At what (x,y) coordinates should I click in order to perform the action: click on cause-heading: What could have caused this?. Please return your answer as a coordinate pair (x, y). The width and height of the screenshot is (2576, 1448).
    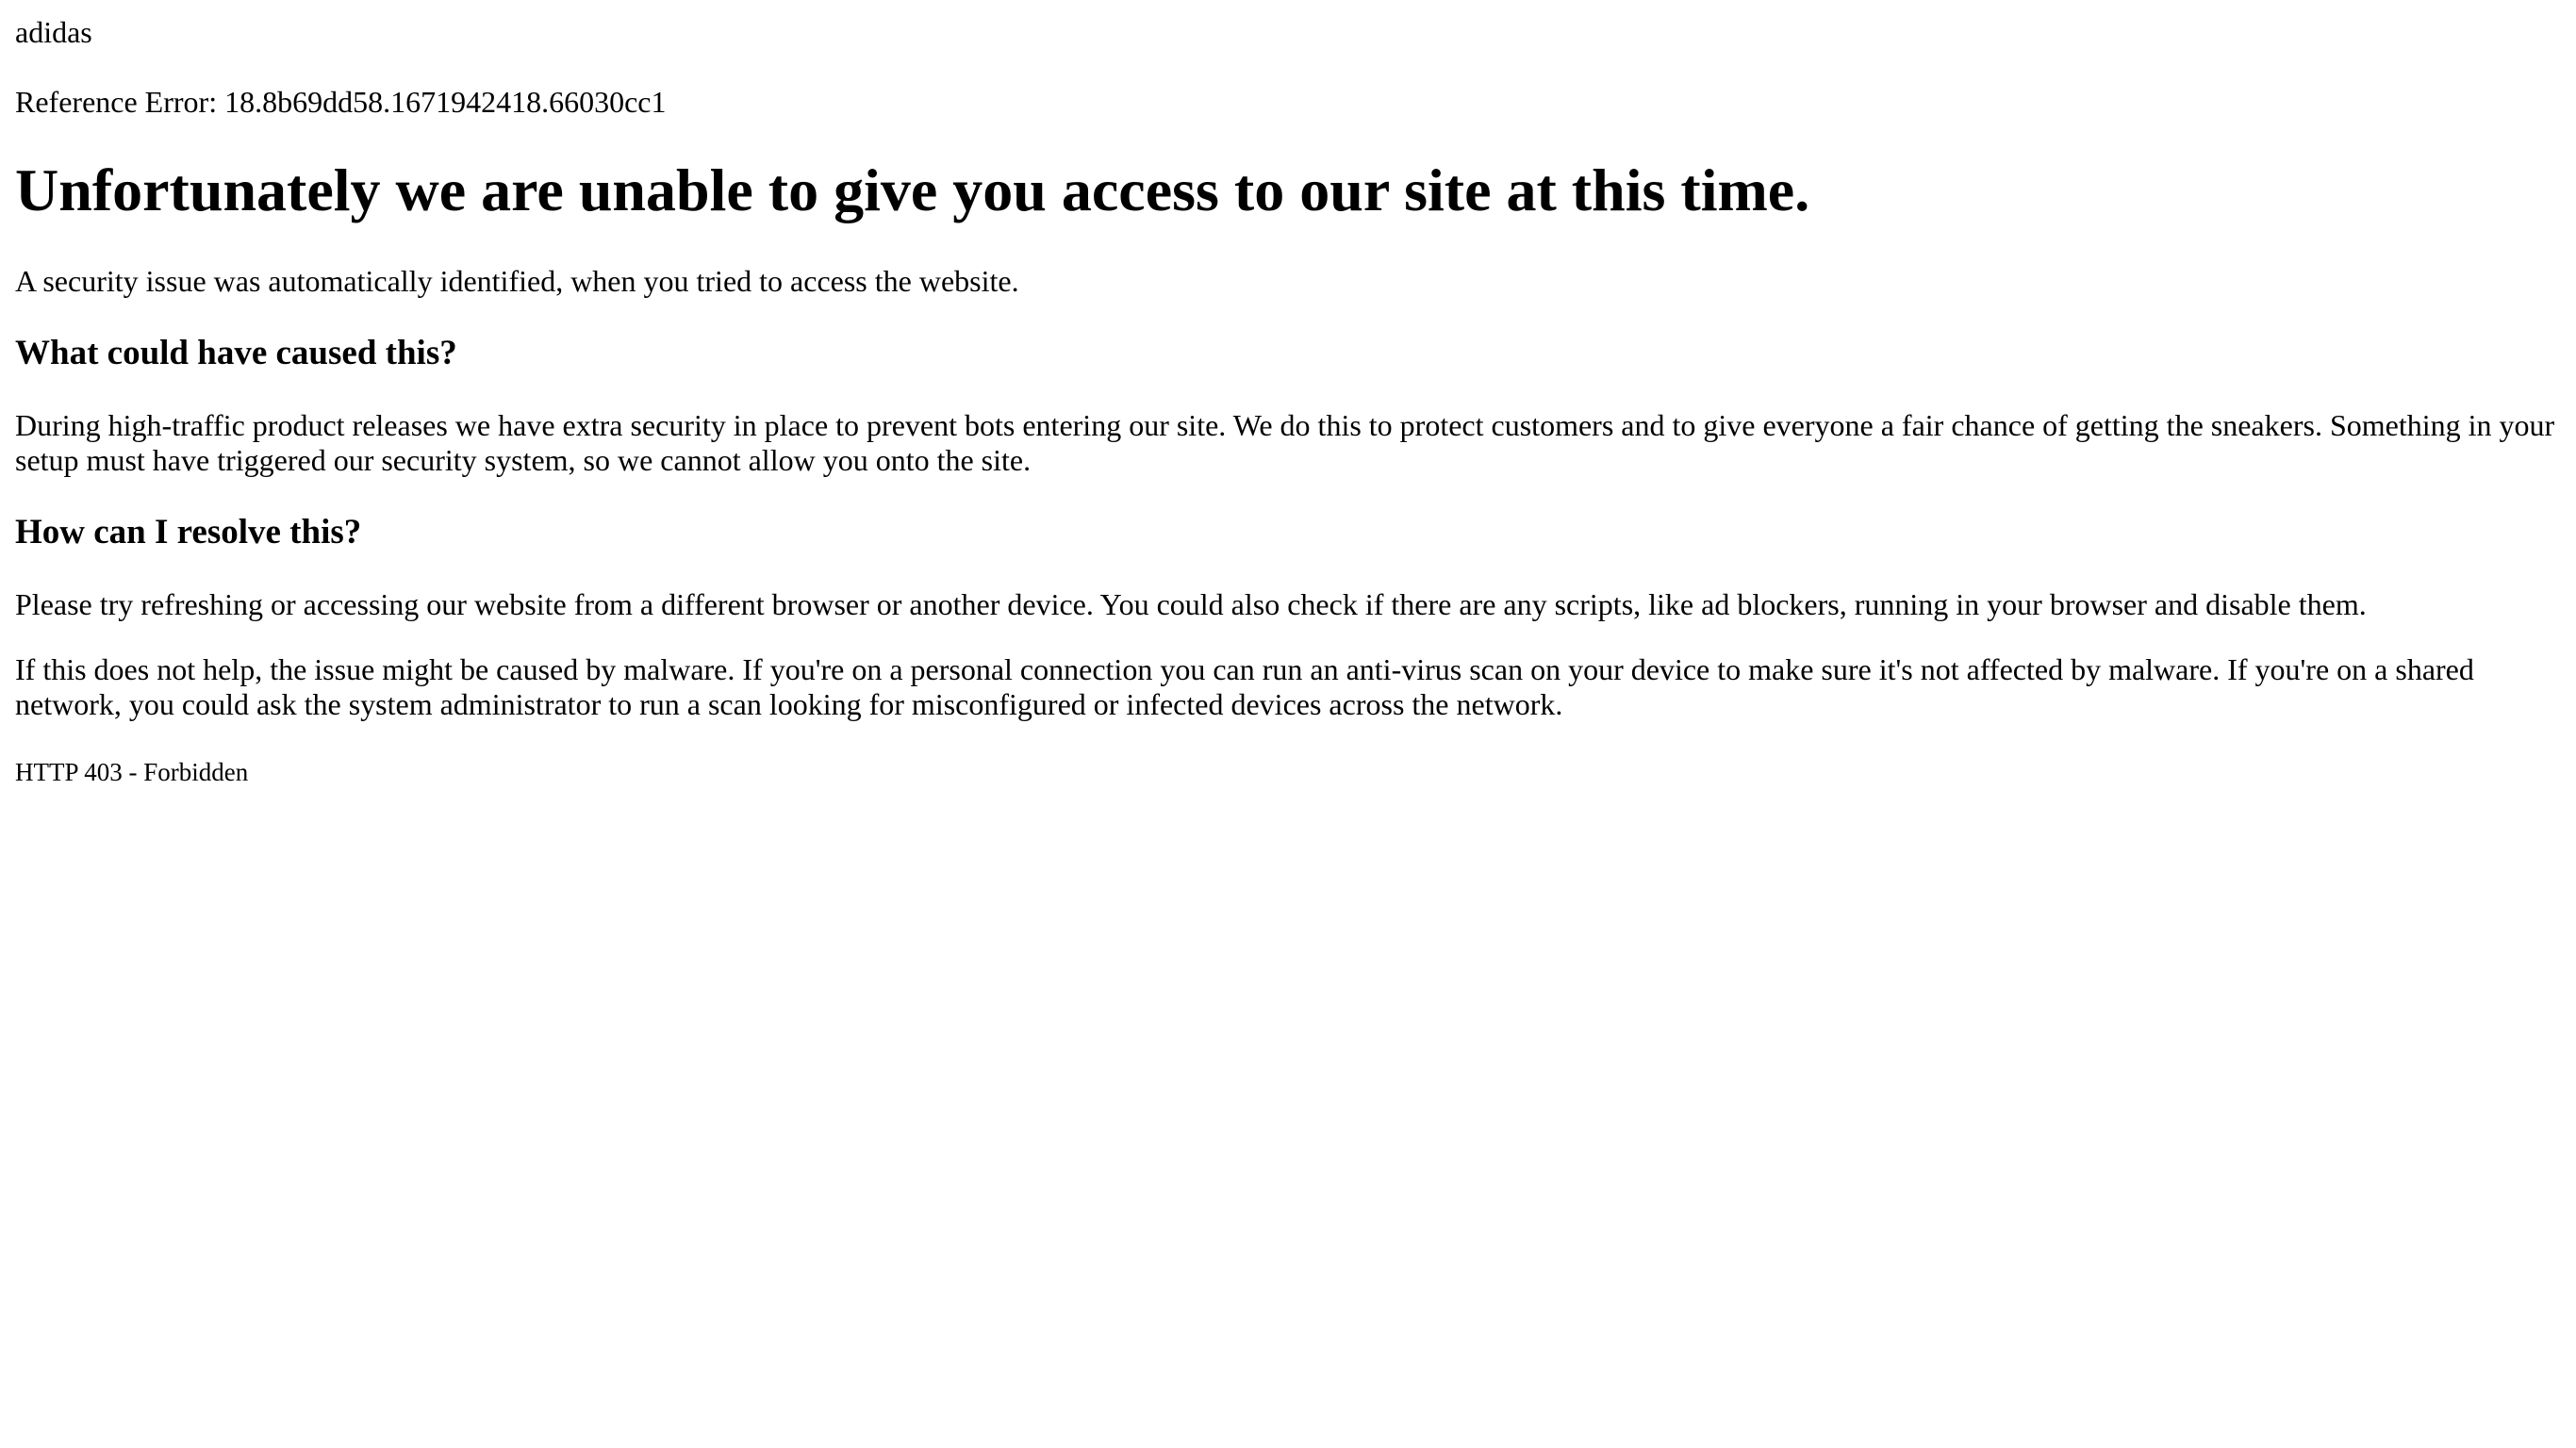
    Looking at the image, I should click on (236, 353).